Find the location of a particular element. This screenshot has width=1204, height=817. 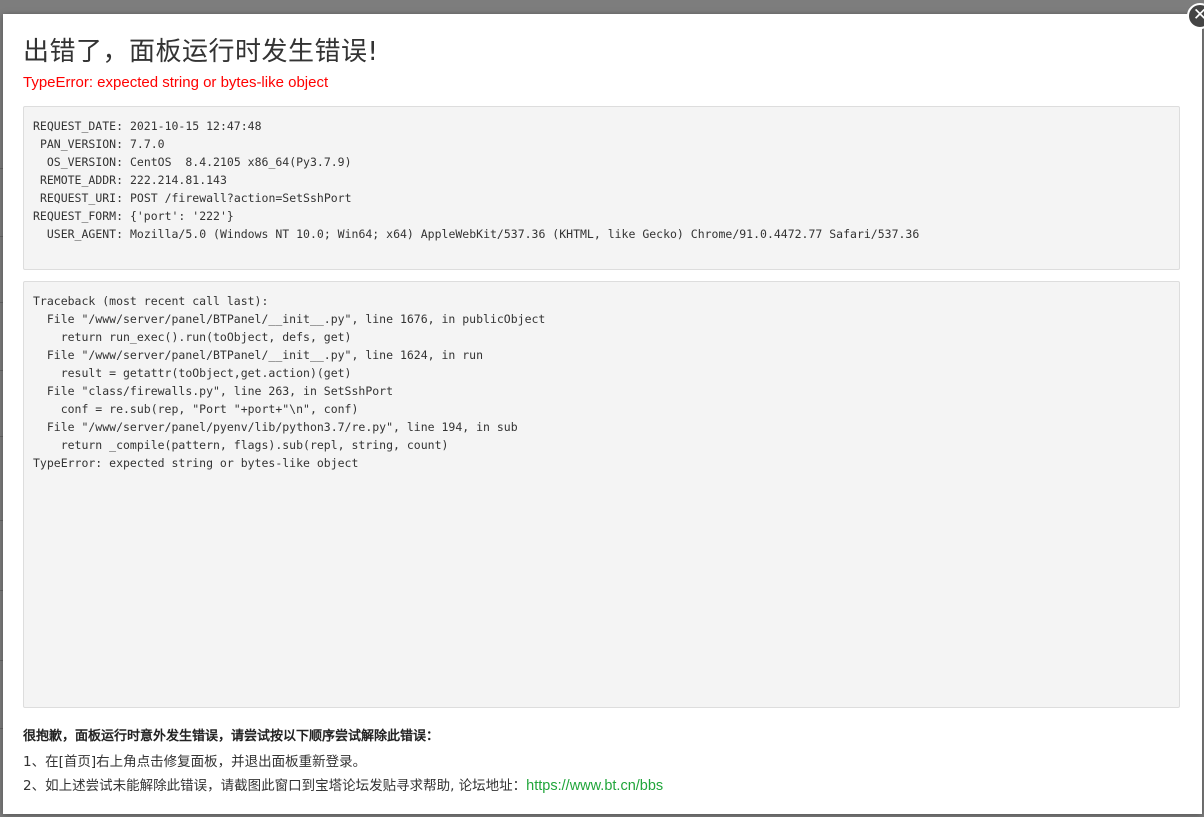

request-info-key: USER_AGENT is located at coordinates (81, 234).